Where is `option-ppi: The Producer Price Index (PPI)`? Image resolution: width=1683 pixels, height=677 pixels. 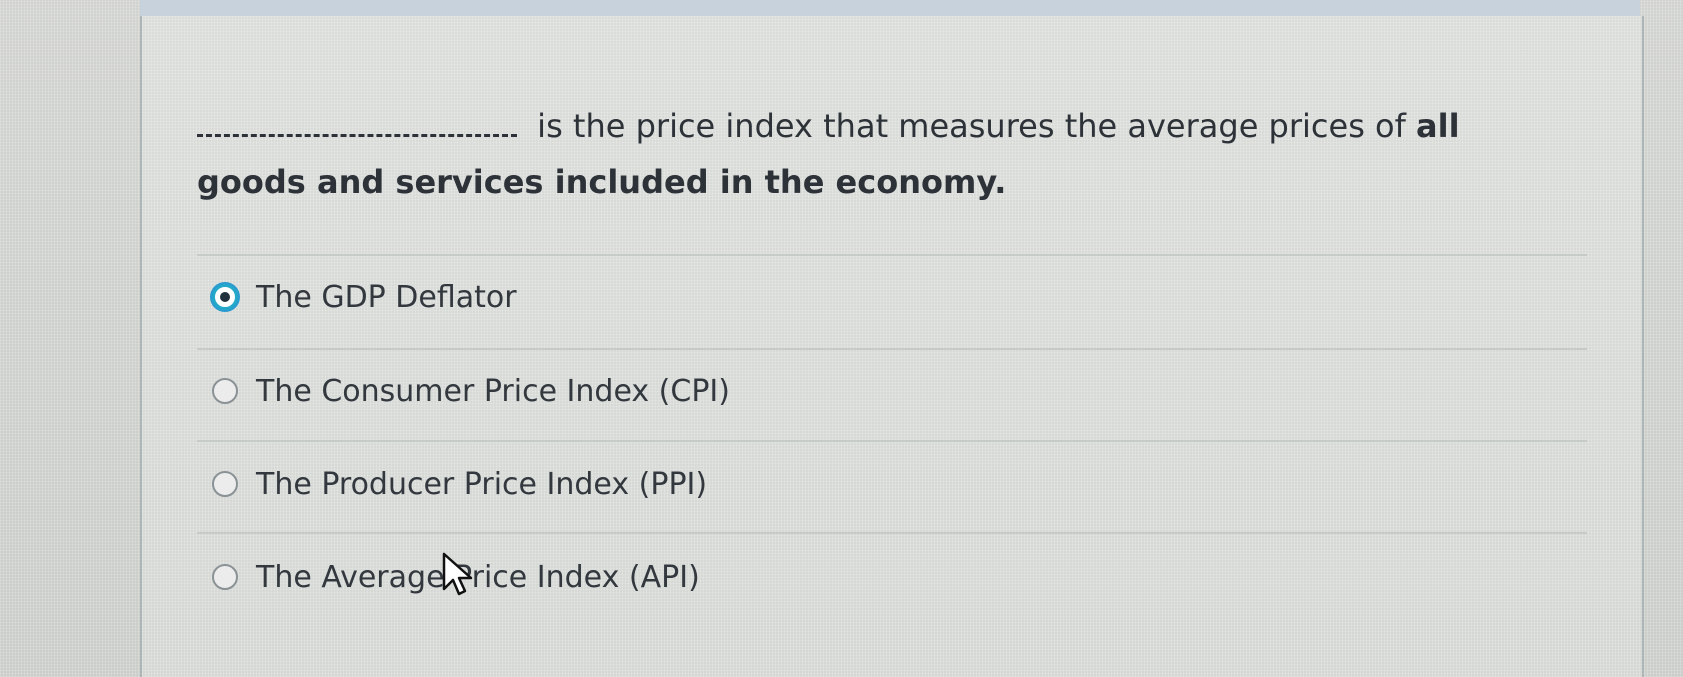 option-ppi: The Producer Price Index (PPI) is located at coordinates (459, 484).